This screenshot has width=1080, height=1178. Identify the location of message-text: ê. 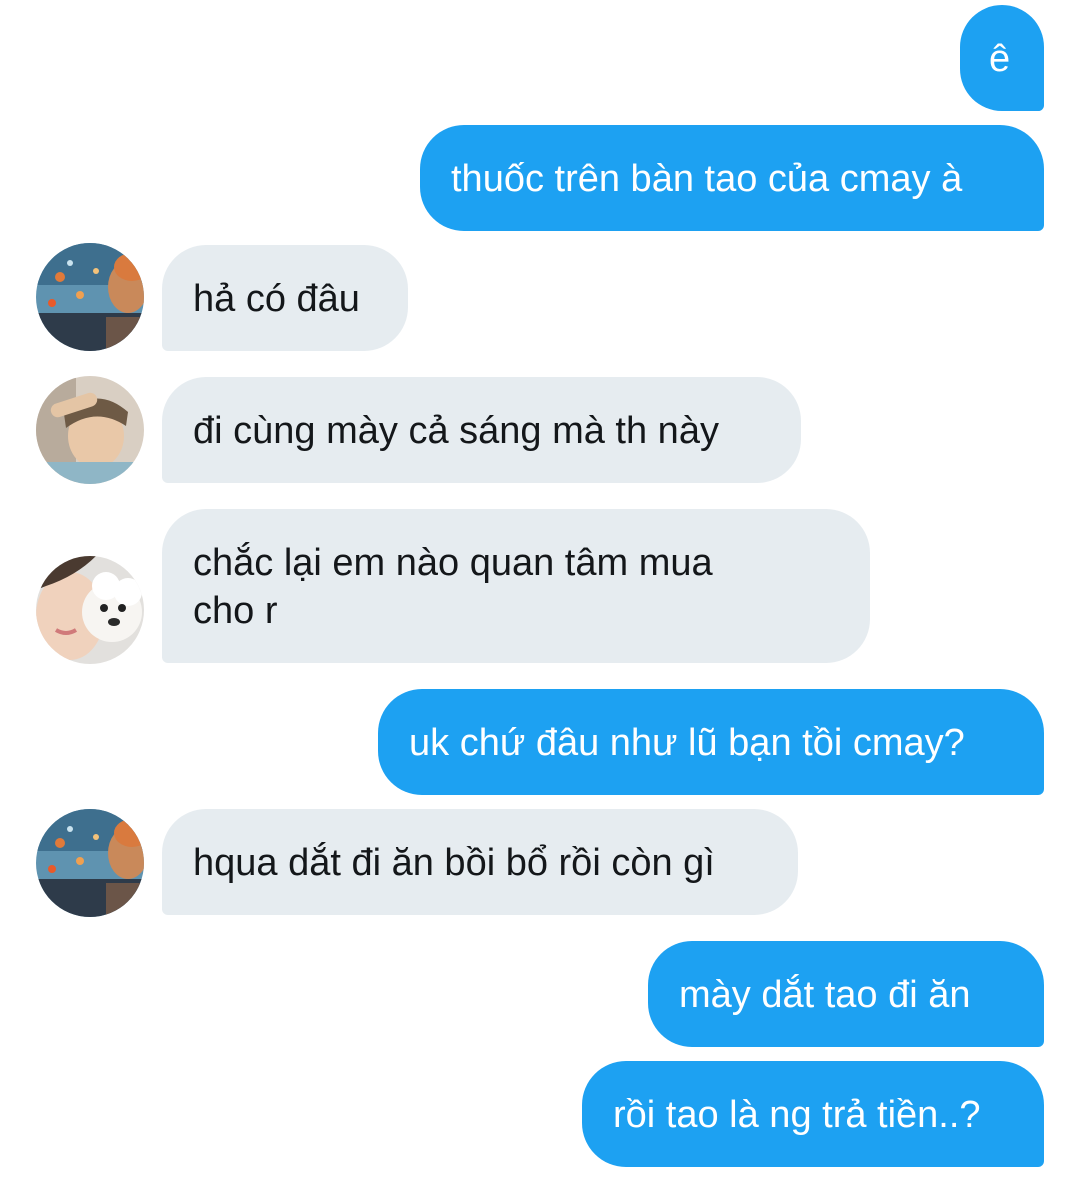
(1000, 59).